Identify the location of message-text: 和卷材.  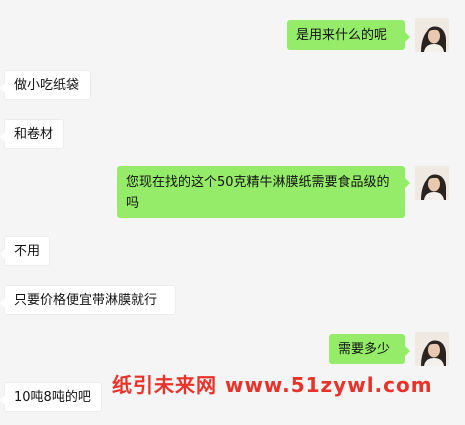
(34, 134).